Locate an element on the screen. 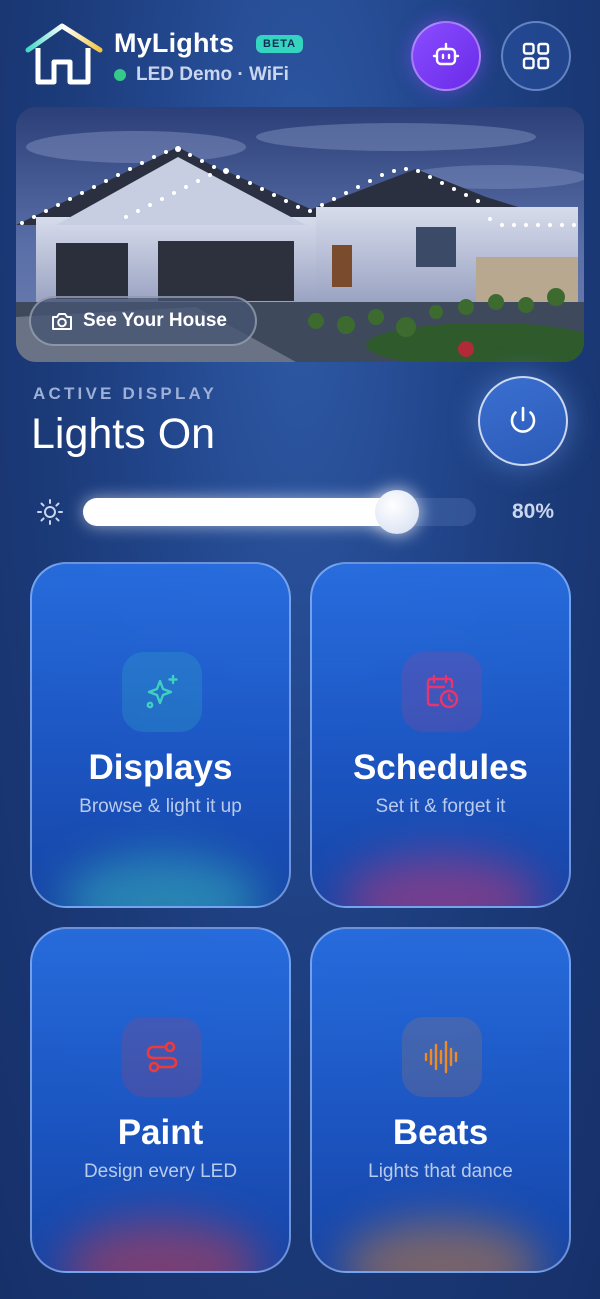 The image size is (600, 1299). see-your-house-button: See Your House is located at coordinates (143, 321).